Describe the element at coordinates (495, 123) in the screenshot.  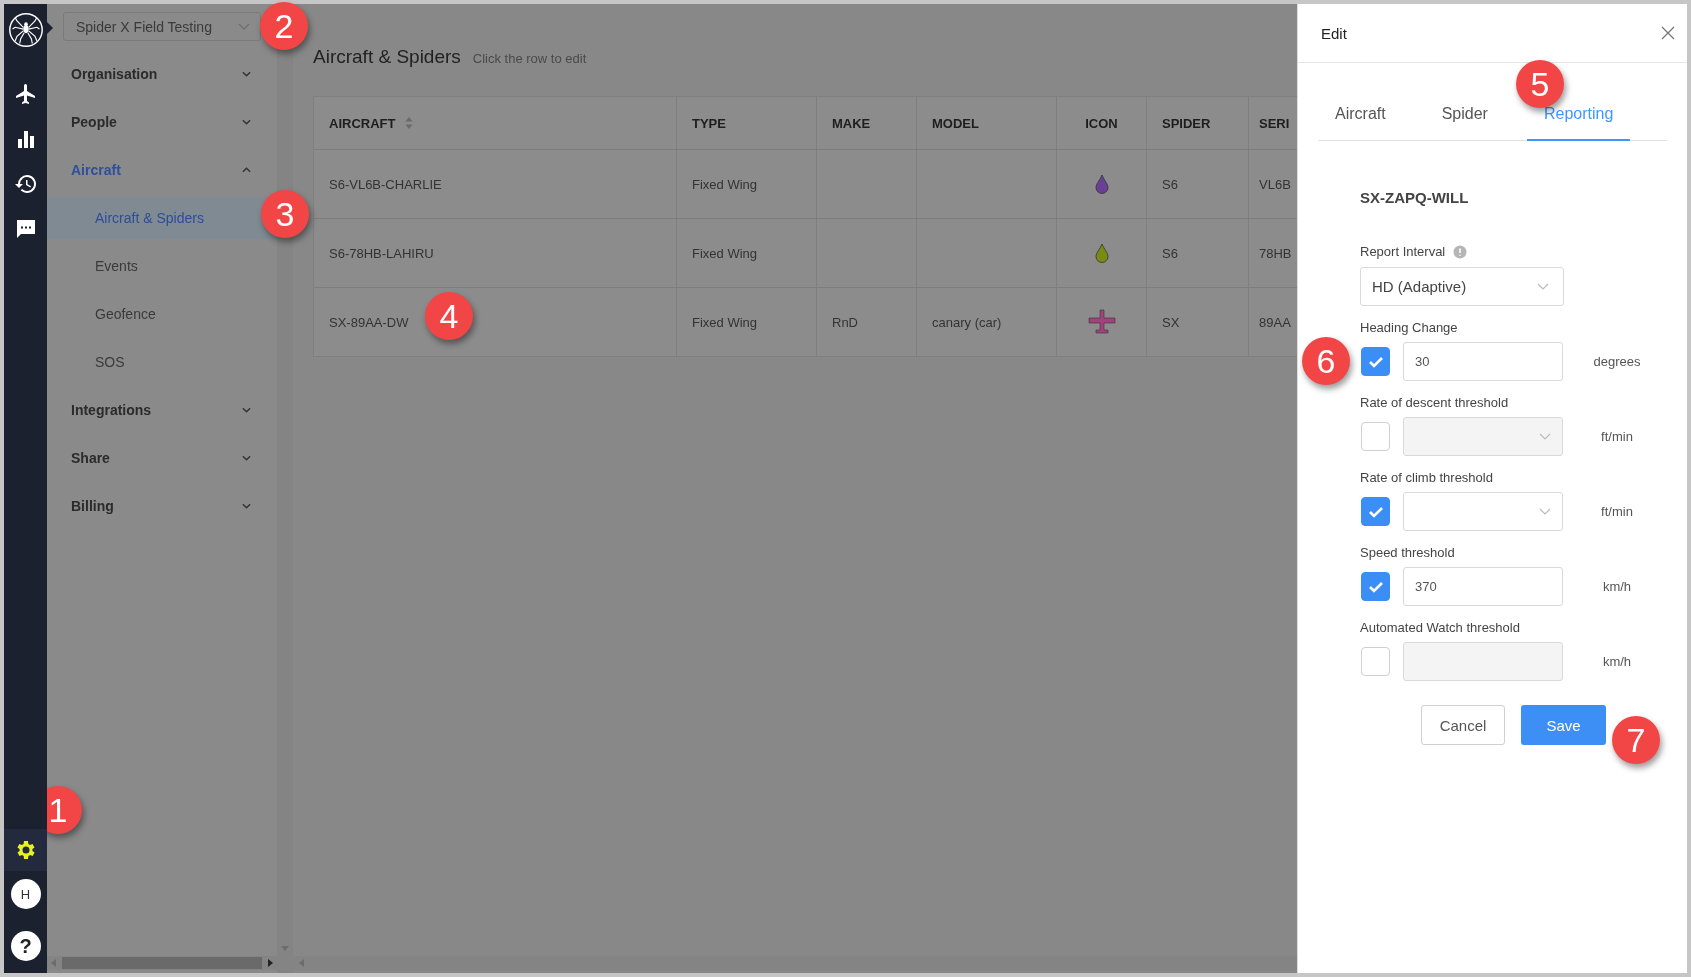
I see `column-header: AIRCRAFT` at that location.